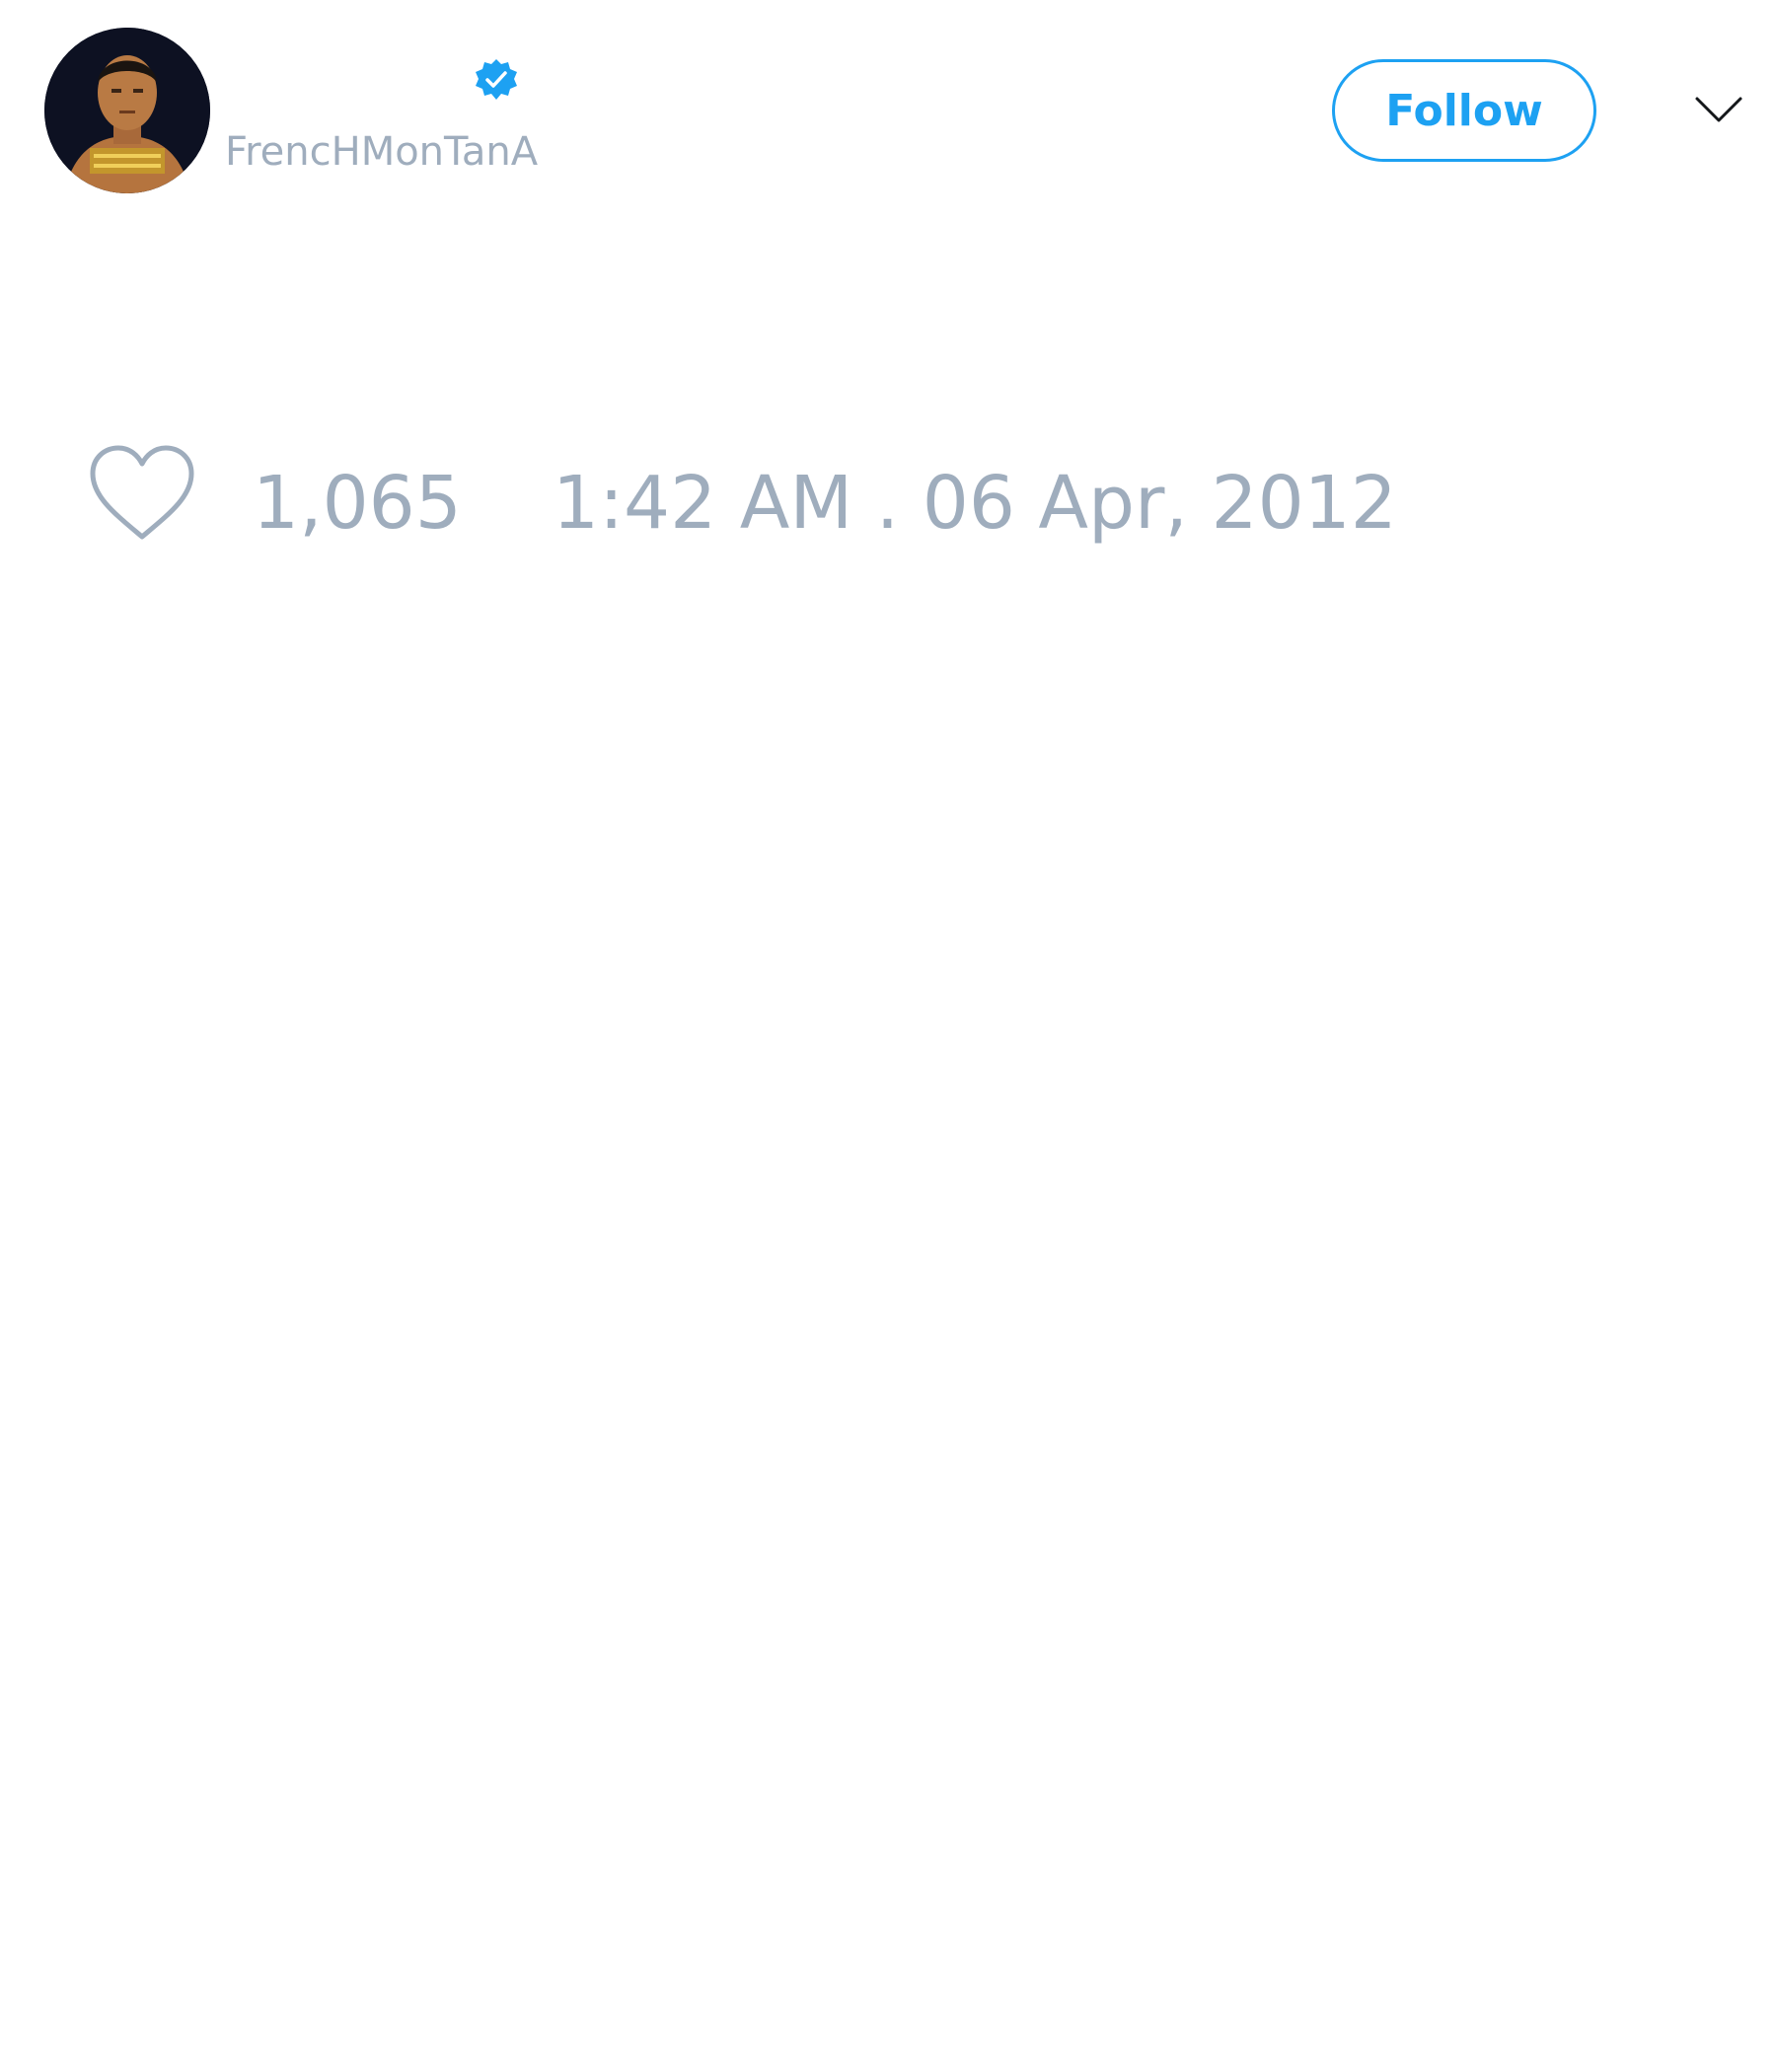  I want to click on verified-badge-icon, so click(497, 80).